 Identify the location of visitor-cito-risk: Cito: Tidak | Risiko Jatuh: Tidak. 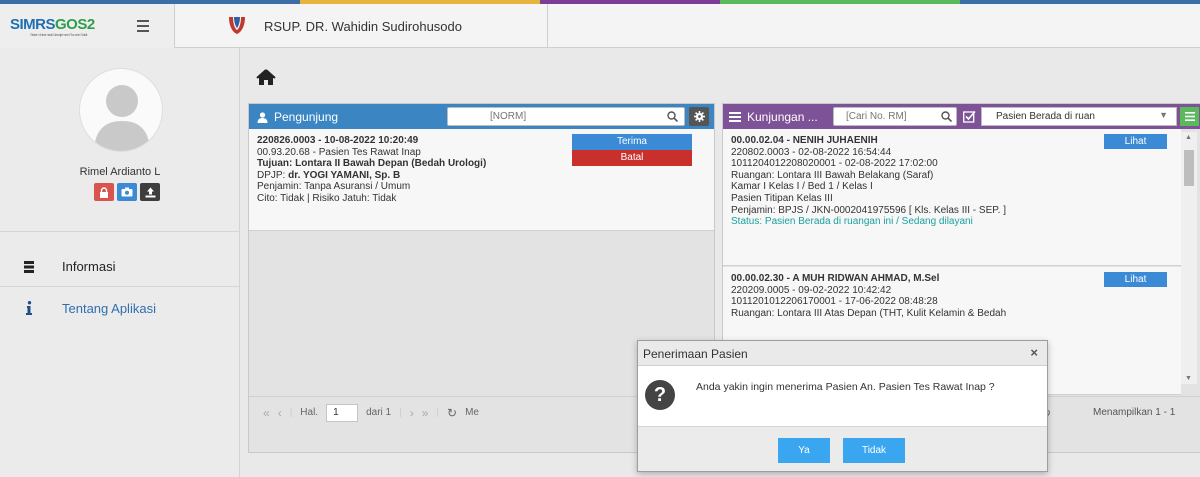
(327, 198).